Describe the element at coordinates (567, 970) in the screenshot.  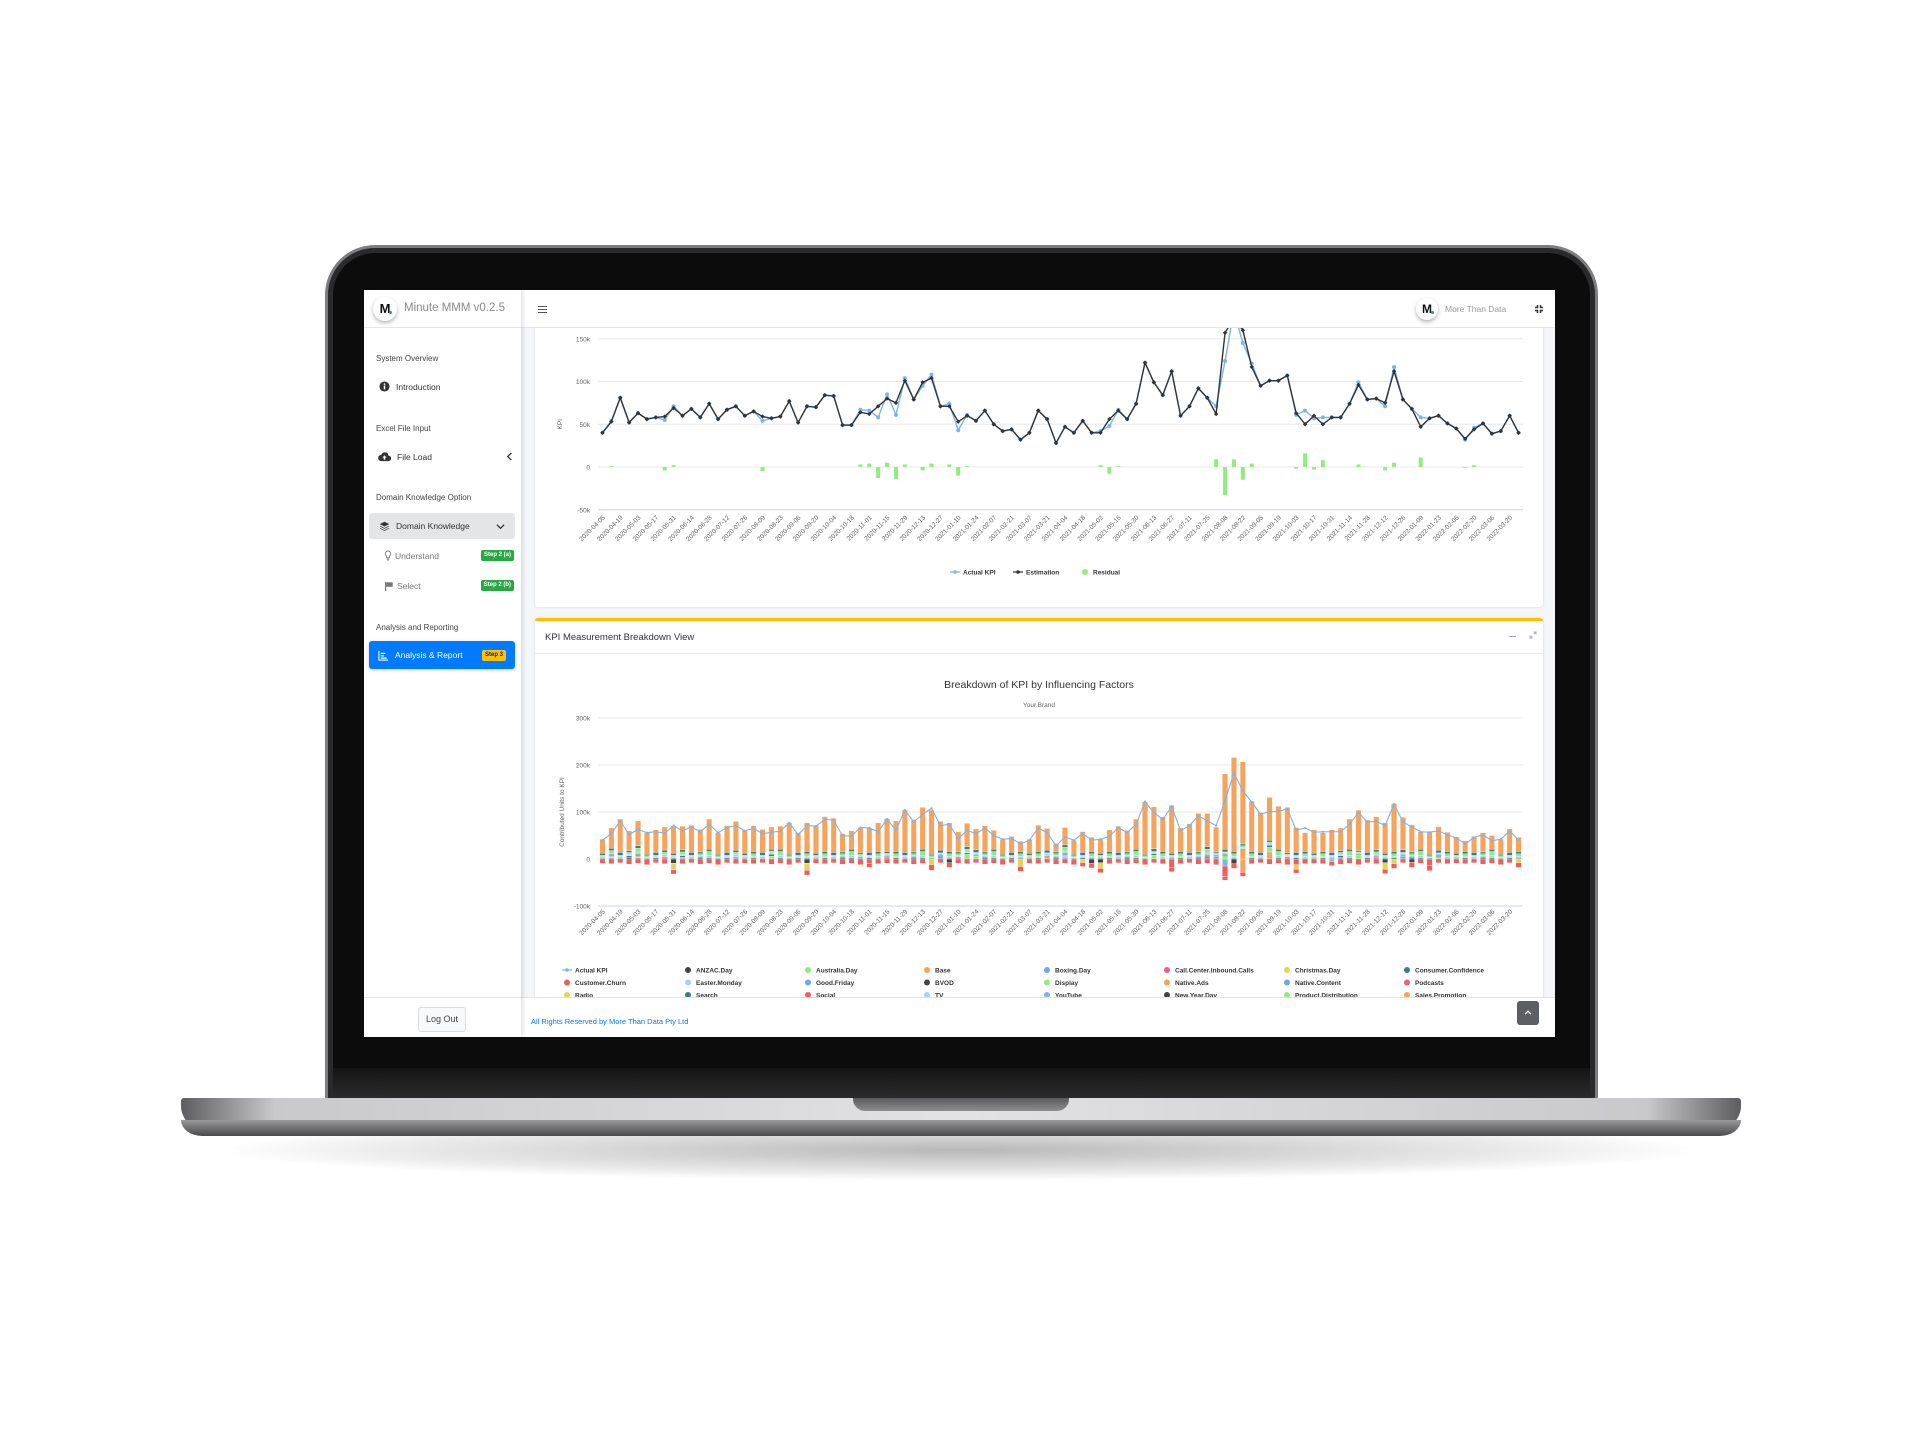
I see `legend-marker` at that location.